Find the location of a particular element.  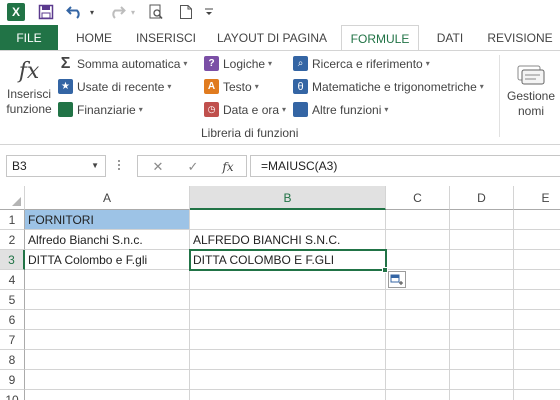

text-button: A Testo ▾ is located at coordinates (231, 86).